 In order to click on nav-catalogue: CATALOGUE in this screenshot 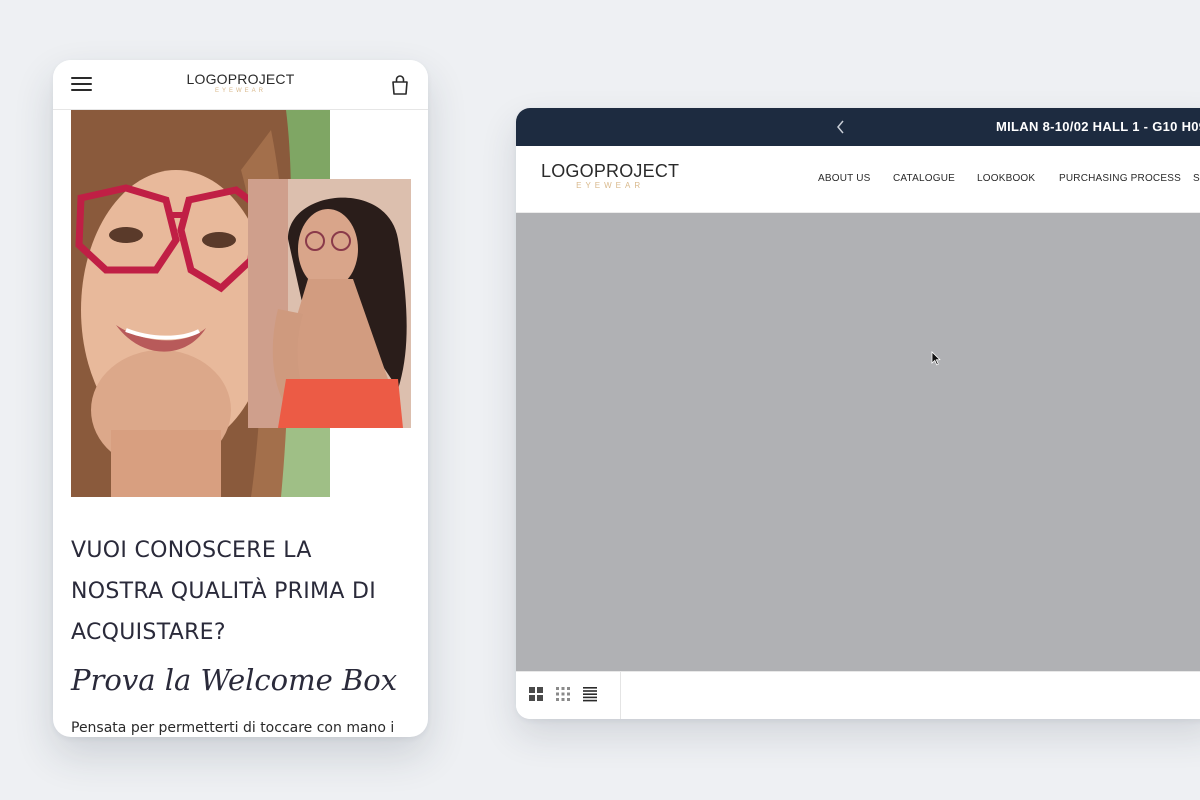, I will do `click(924, 178)`.